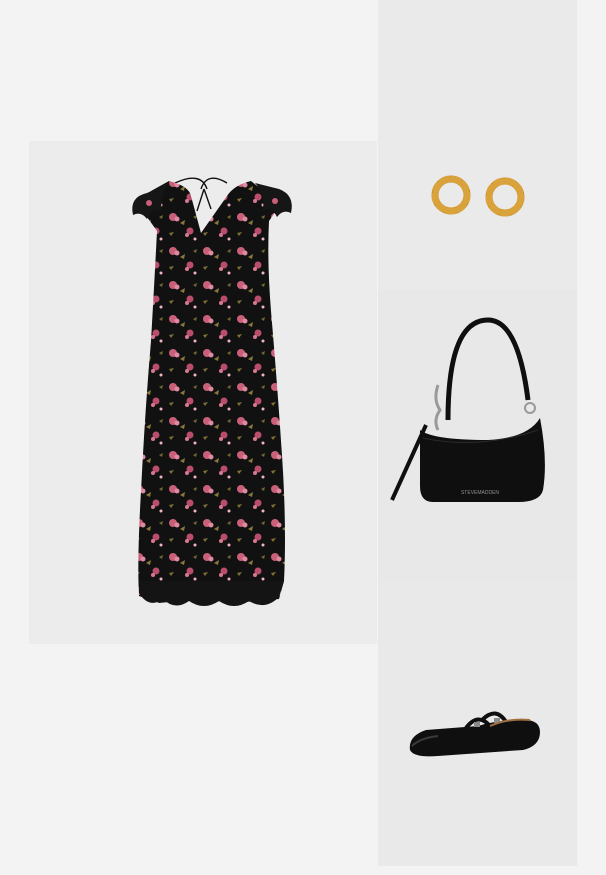  I want to click on gold-hoop-earrings-image, so click(478, 196).